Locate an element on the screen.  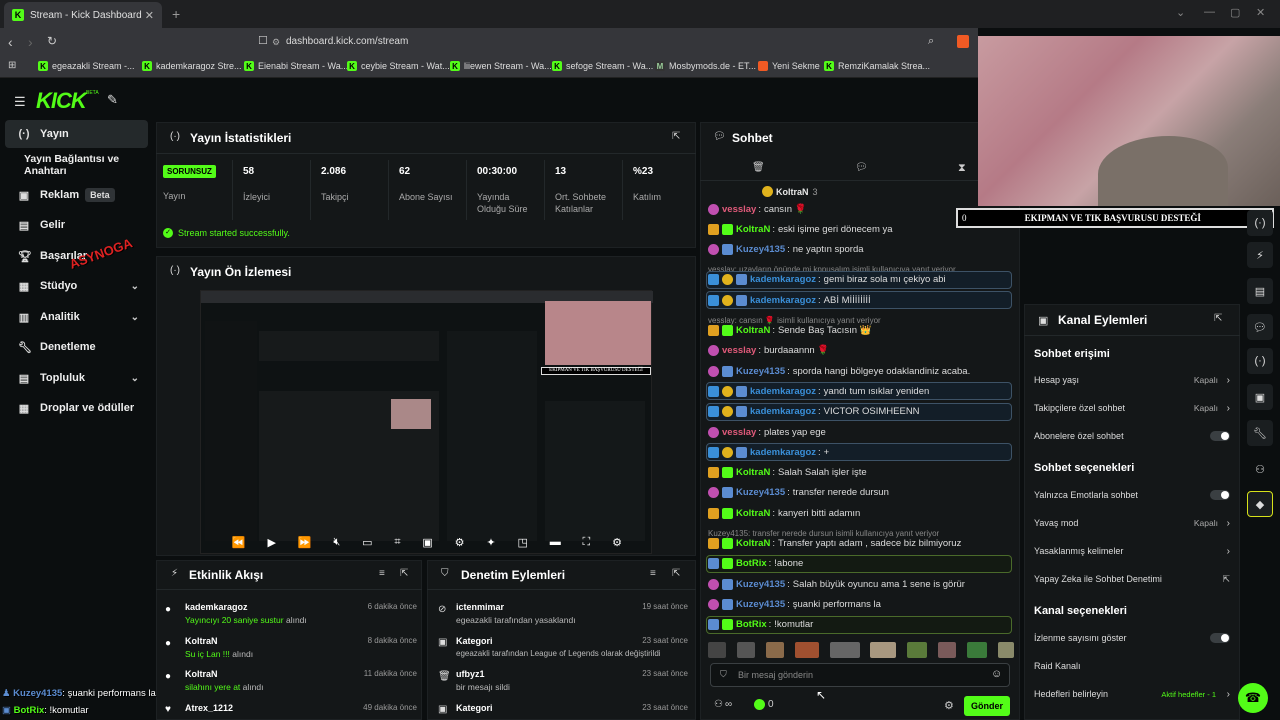
chat-message: KoltraN: Sende Baş Tacısın 👑 is located at coordinates (789, 331).